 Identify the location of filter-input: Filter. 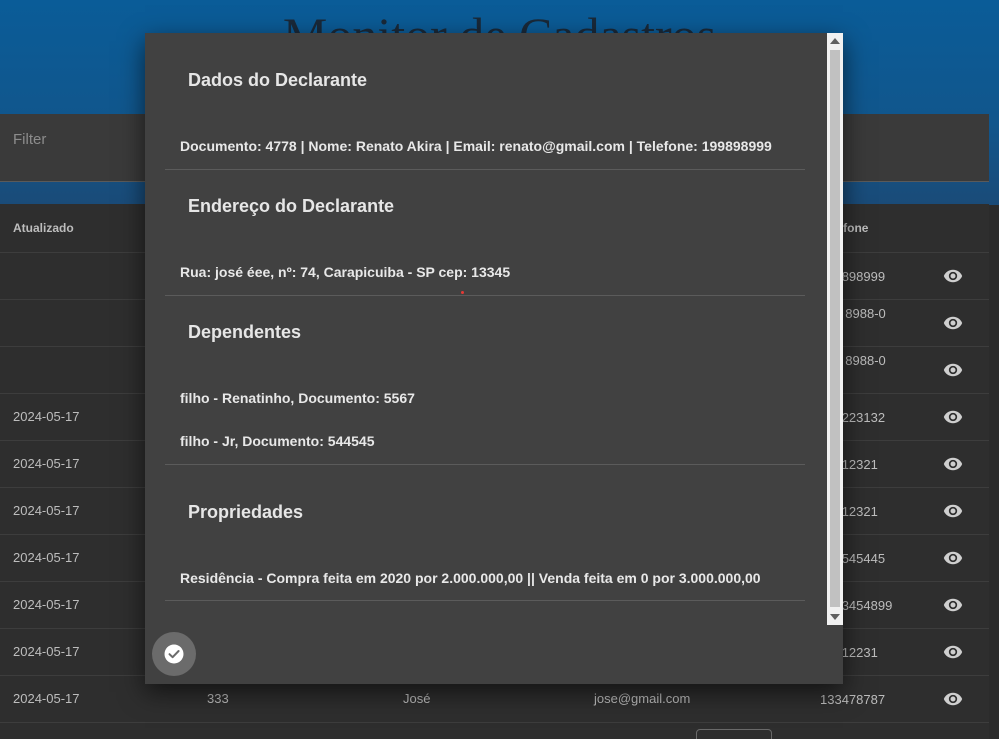
(29, 139).